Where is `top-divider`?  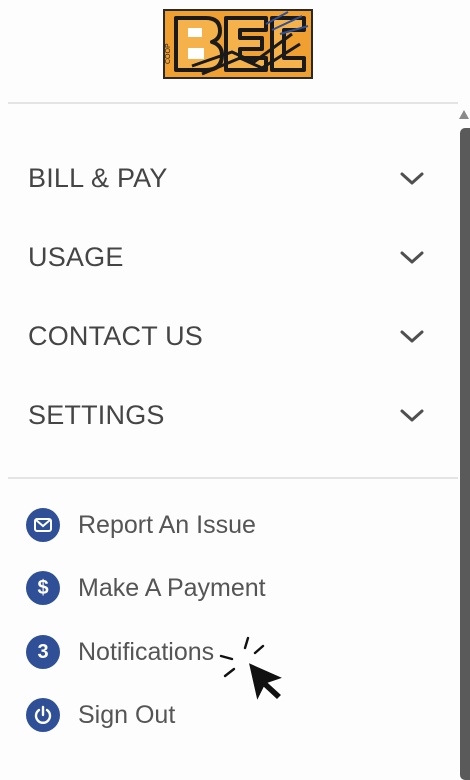 top-divider is located at coordinates (233, 103).